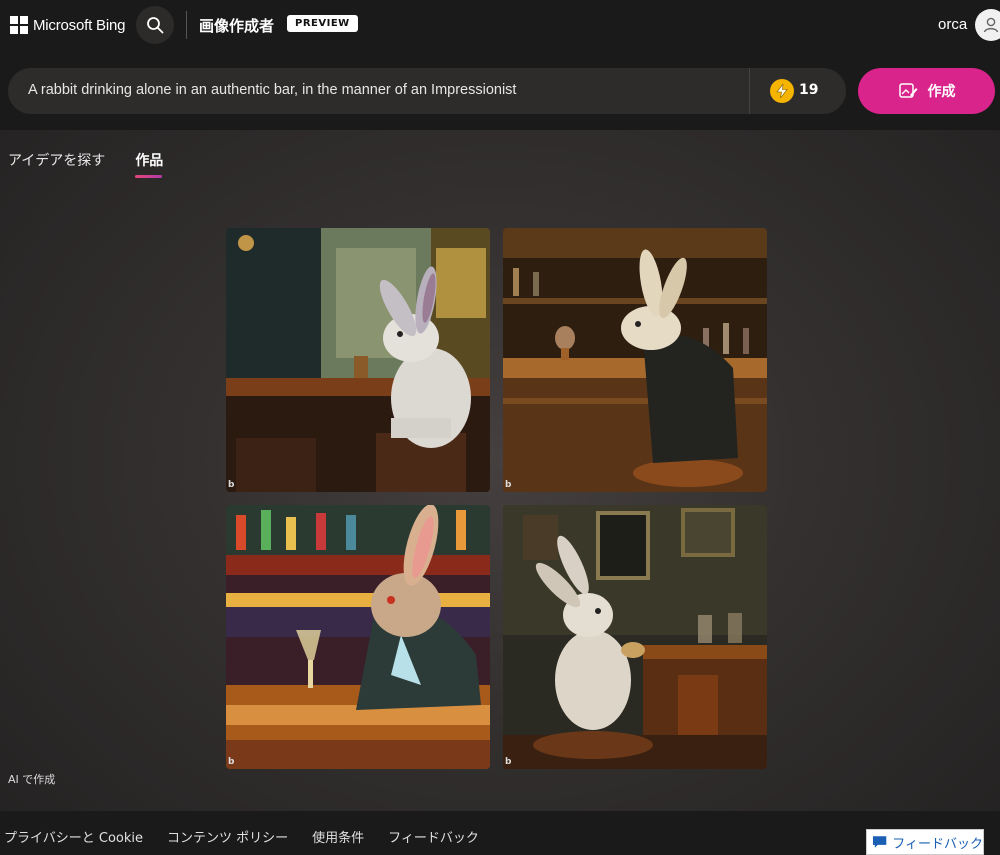 The width and height of the screenshot is (1000, 855). I want to click on footer-link-terms: 使用条件, so click(338, 836).